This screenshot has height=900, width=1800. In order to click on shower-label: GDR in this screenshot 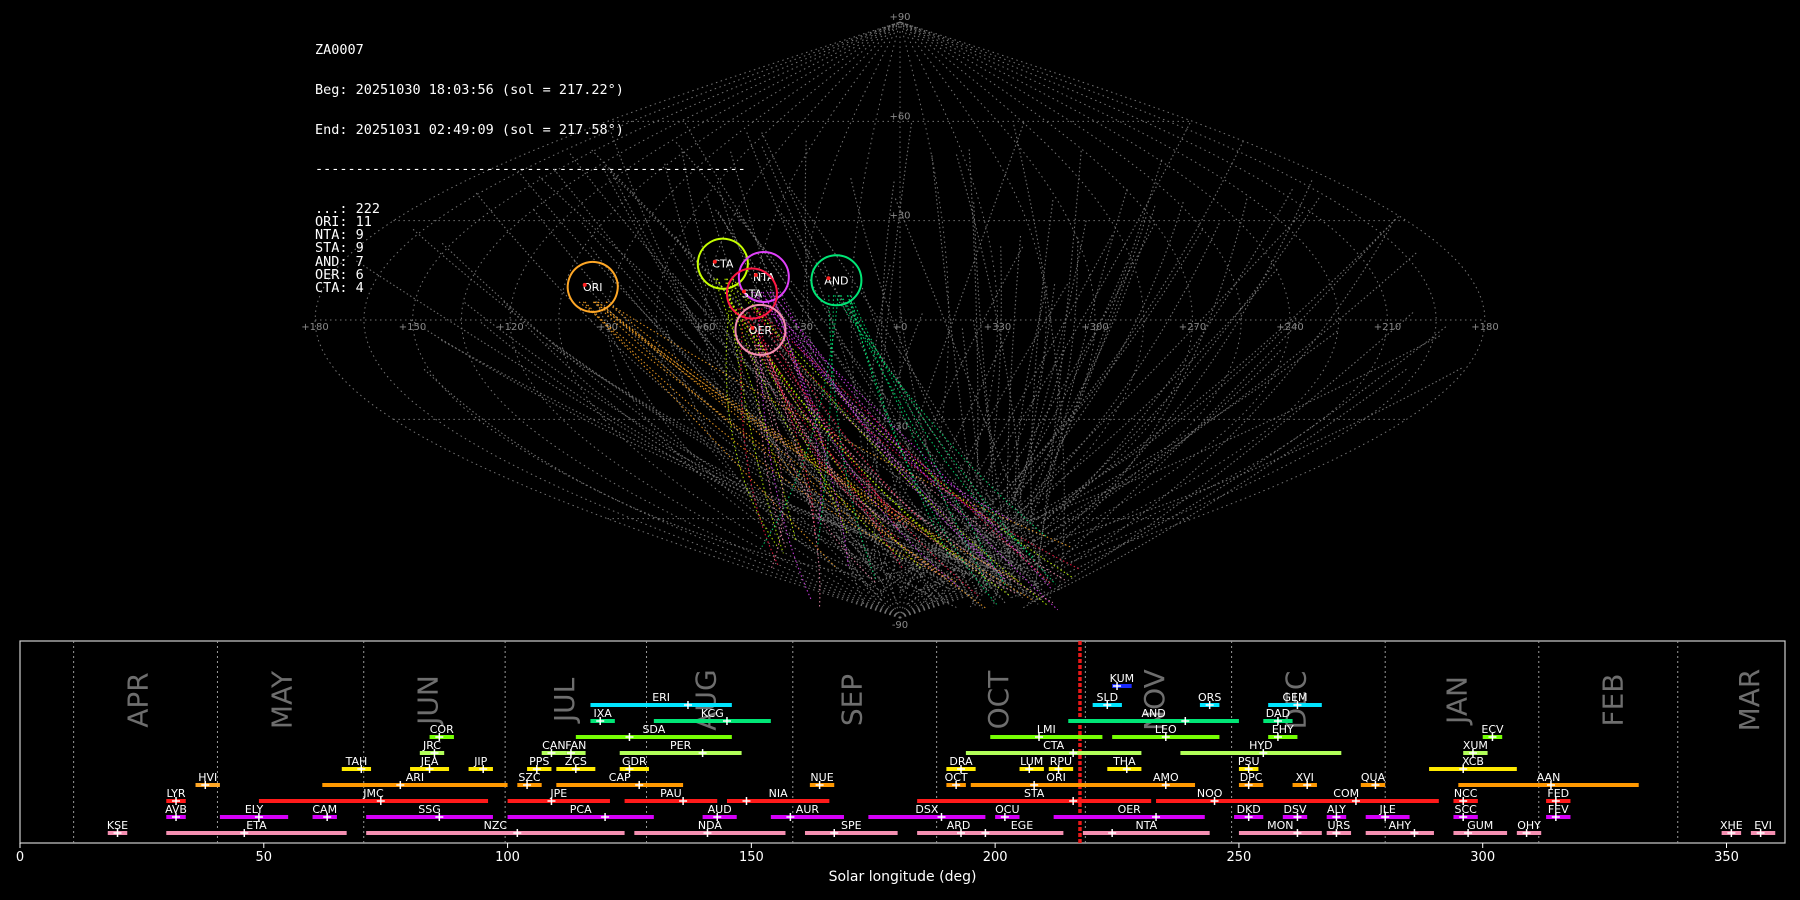, I will do `click(634, 761)`.